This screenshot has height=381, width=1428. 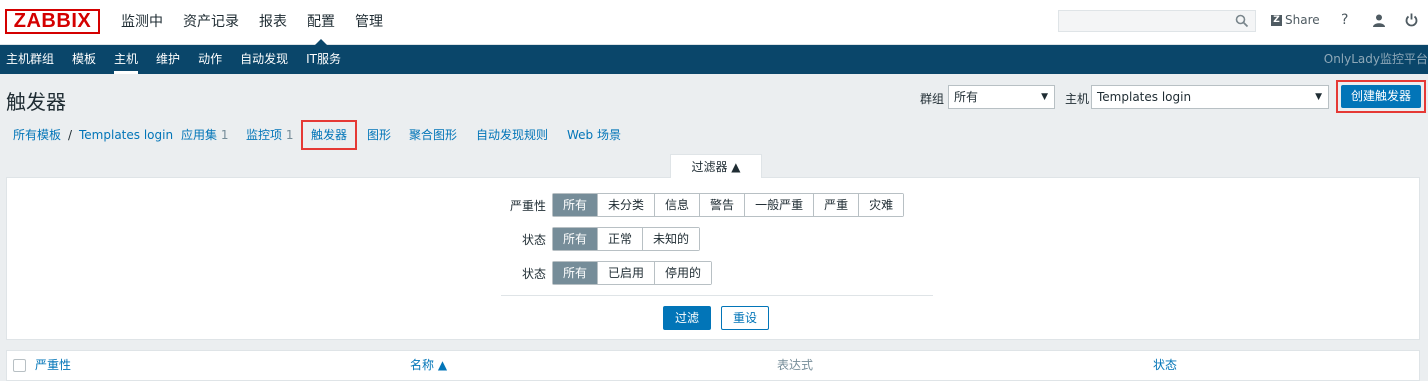 What do you see at coordinates (932, 99) in the screenshot?
I see `group-label: 群组` at bounding box center [932, 99].